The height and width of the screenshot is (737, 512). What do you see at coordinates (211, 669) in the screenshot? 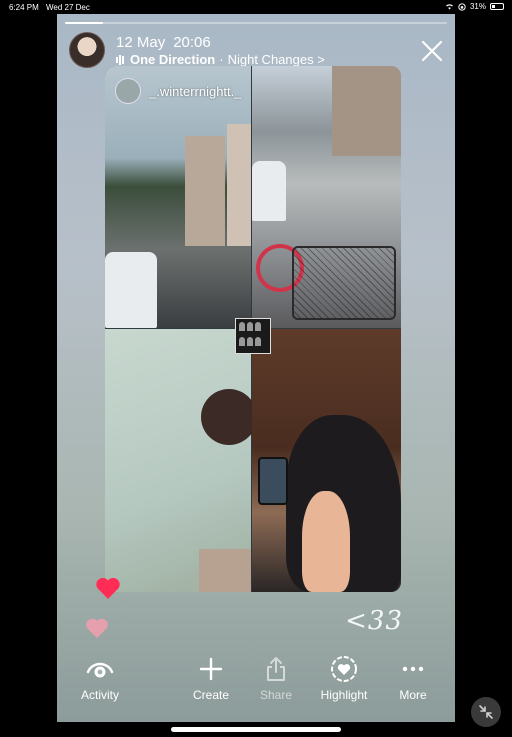
I see `plus-icon` at bounding box center [211, 669].